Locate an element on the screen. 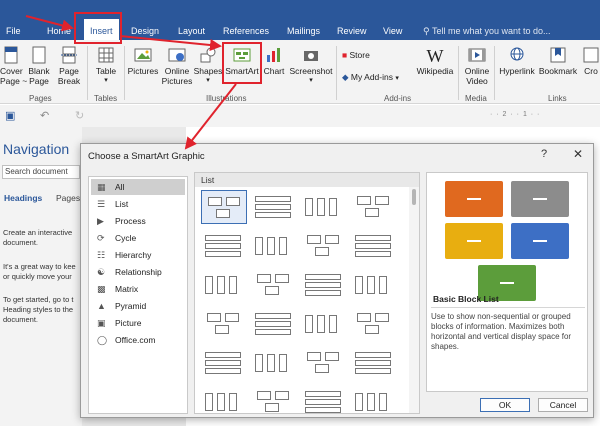  online-video-button: Online Video is located at coordinates (477, 66).